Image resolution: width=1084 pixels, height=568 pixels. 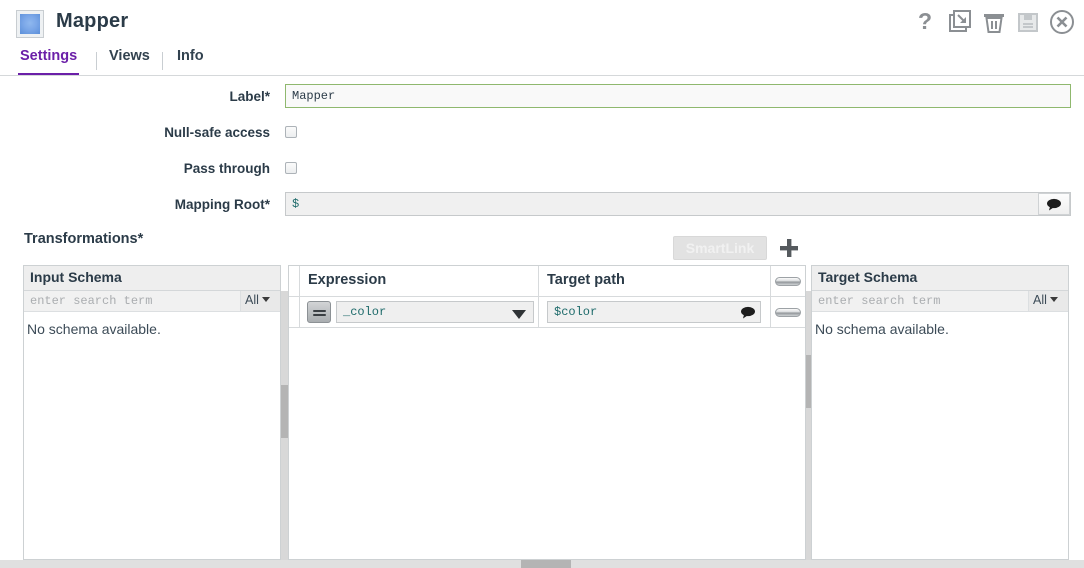 What do you see at coordinates (294, 312) in the screenshot?
I see `grid-row-gutter` at bounding box center [294, 312].